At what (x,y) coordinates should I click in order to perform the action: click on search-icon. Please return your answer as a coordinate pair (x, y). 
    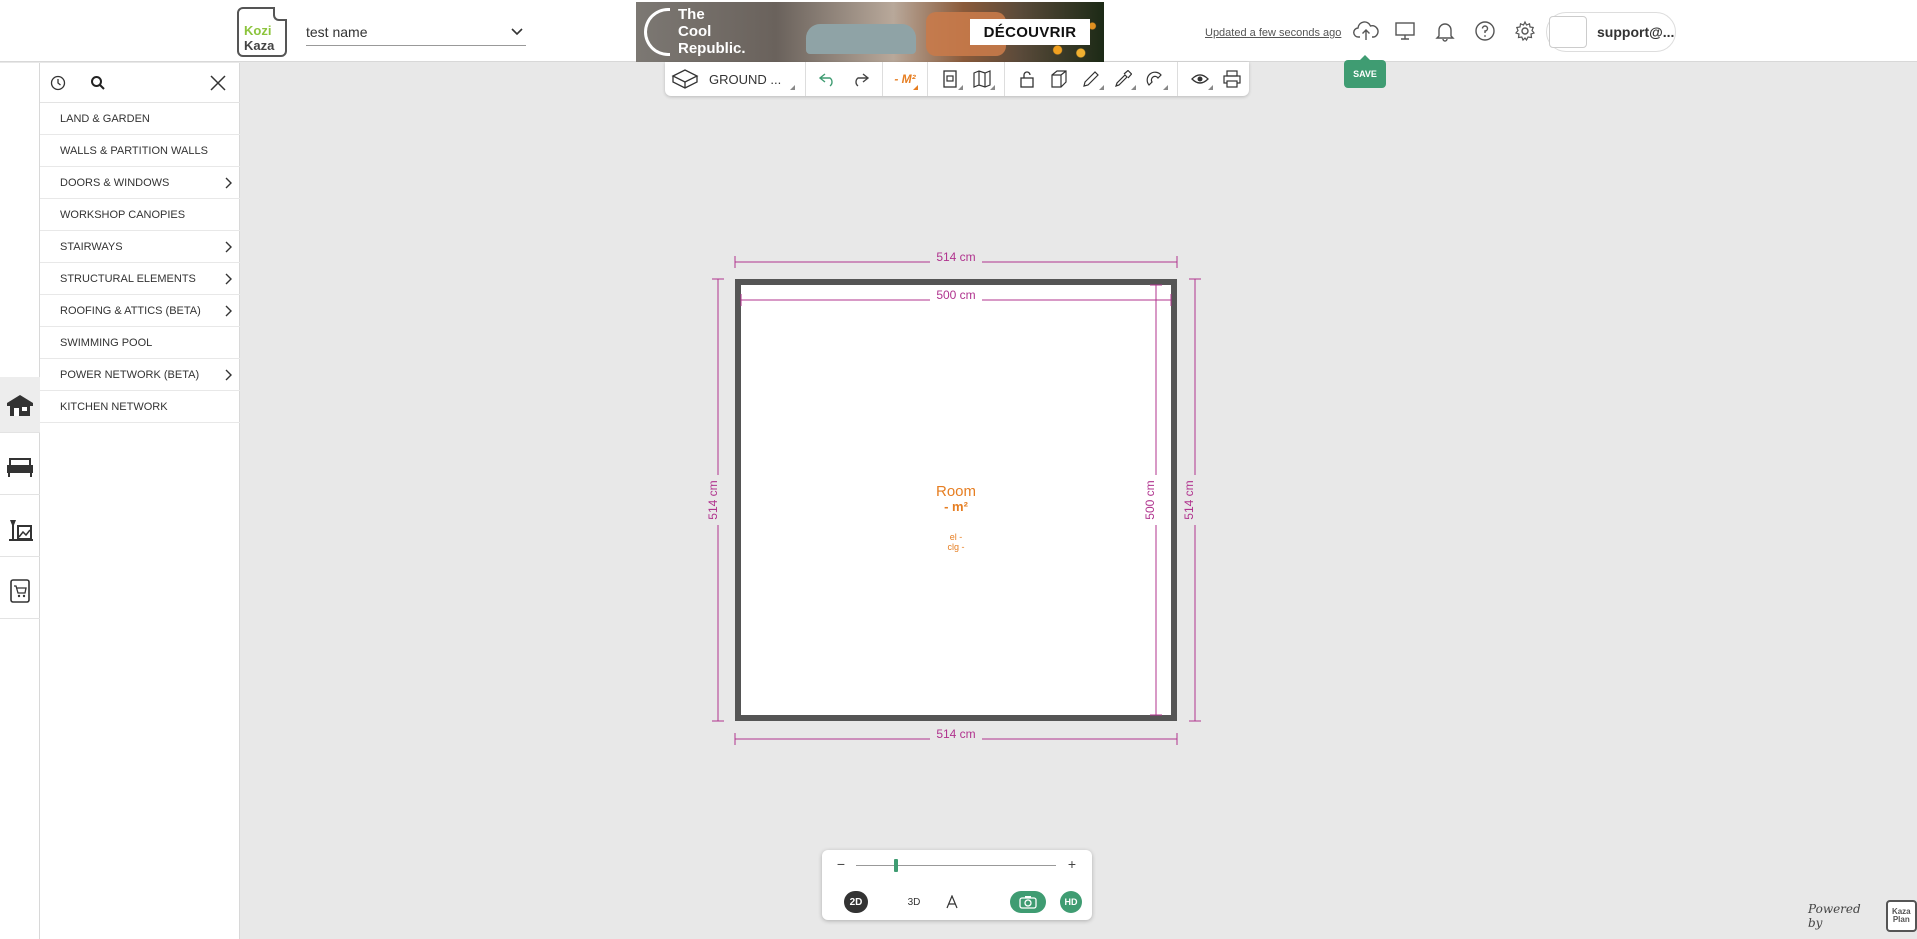
    Looking at the image, I should click on (98, 83).